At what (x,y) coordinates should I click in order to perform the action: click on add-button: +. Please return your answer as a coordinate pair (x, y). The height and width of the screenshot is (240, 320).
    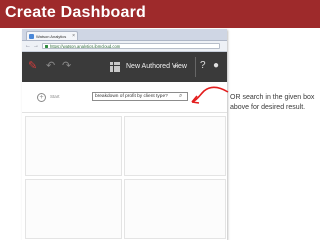
    Looking at the image, I should click on (41, 97).